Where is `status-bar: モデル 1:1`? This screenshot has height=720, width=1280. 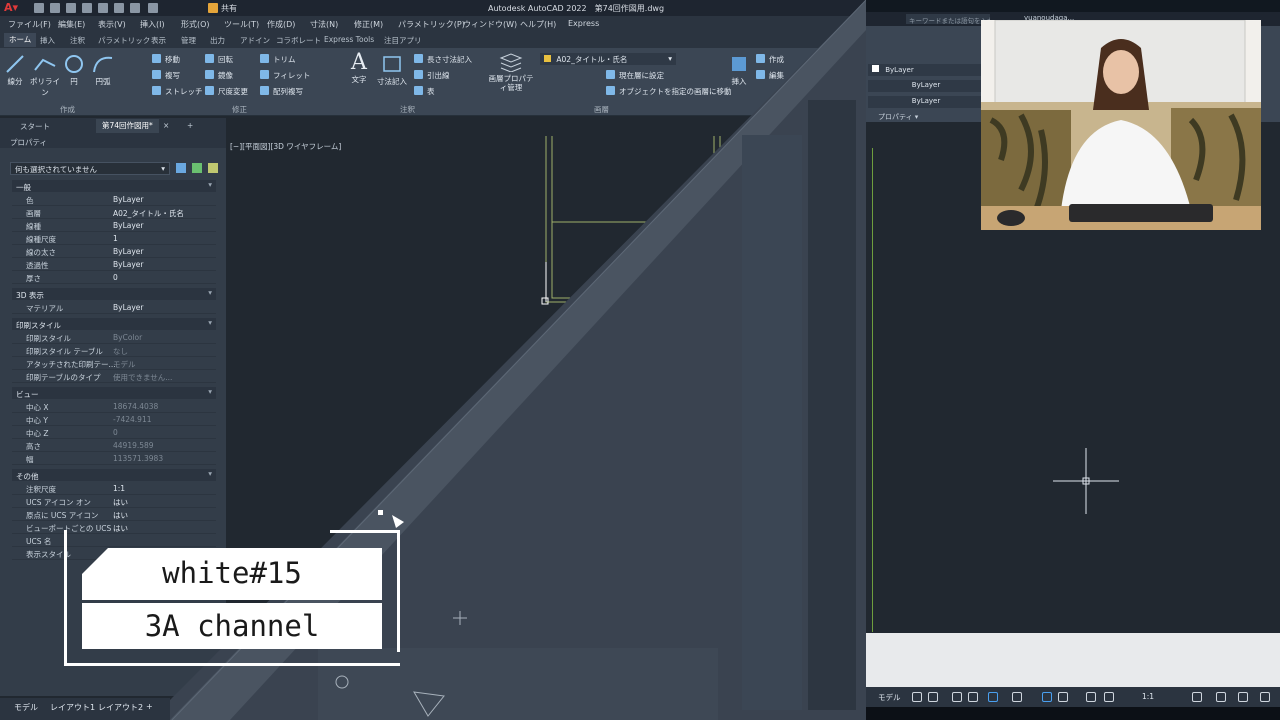
status-bar: モデル 1:1 is located at coordinates (1073, 697).